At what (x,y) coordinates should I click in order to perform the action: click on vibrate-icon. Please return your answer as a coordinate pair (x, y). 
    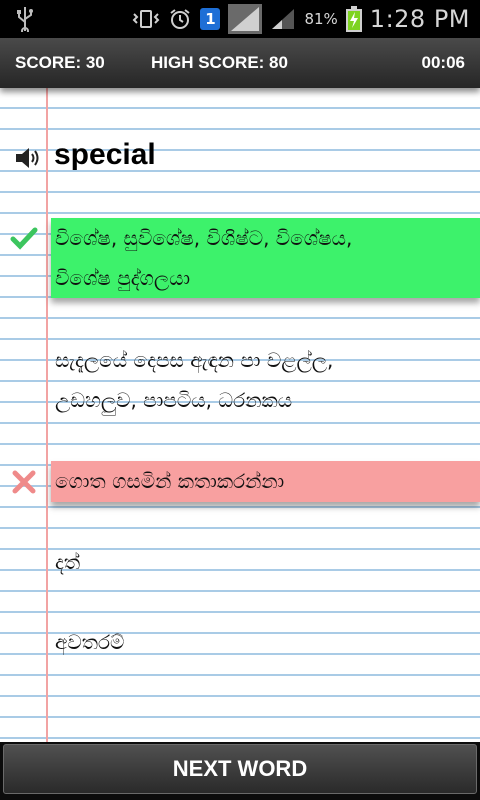
    Looking at the image, I should click on (146, 19).